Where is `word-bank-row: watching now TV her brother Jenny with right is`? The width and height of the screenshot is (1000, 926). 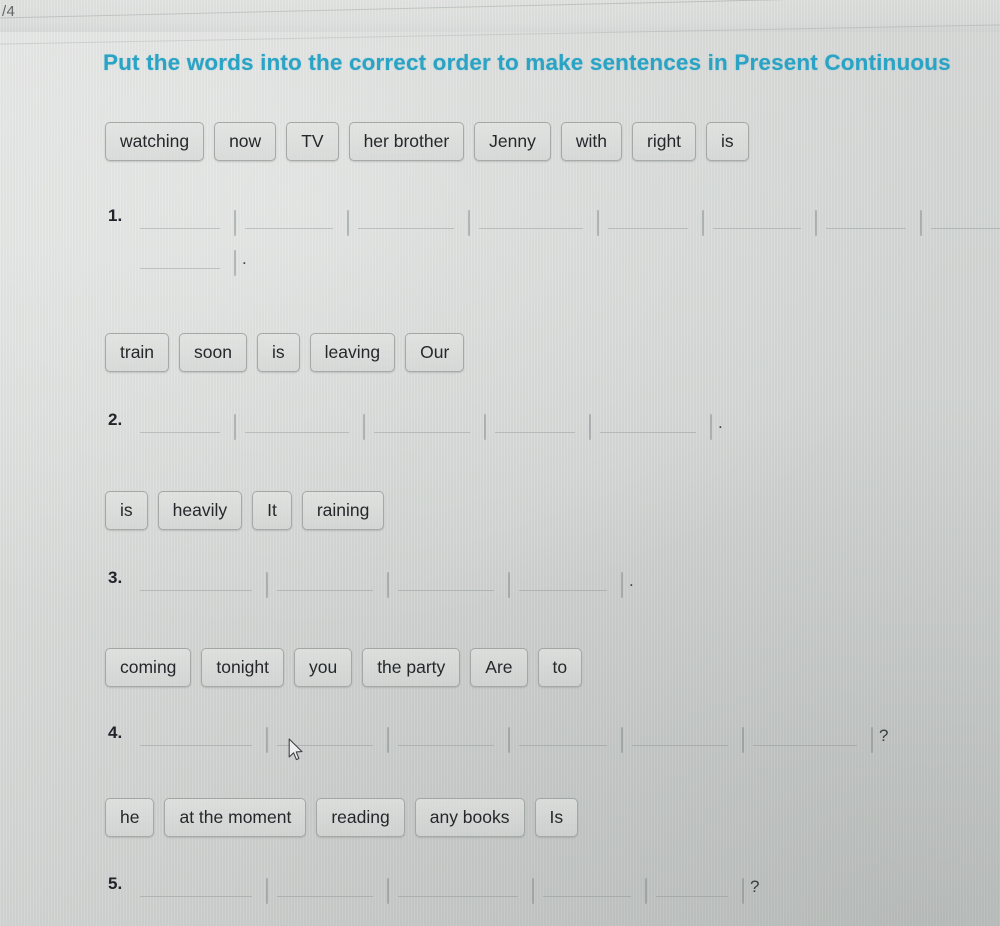 word-bank-row: watching now TV her brother Jenny with right is is located at coordinates (427, 141).